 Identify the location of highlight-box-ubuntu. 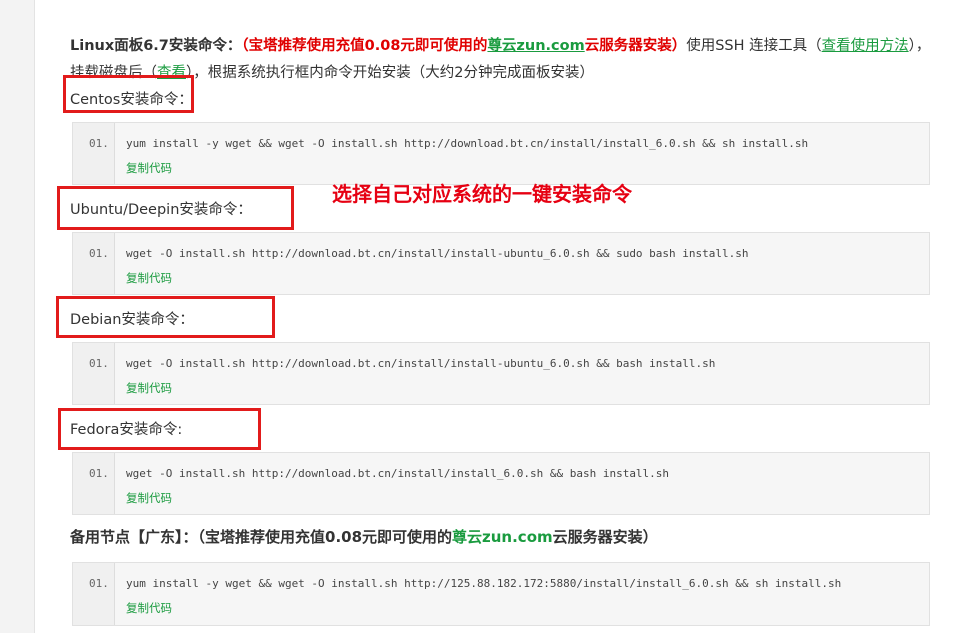
(175, 208).